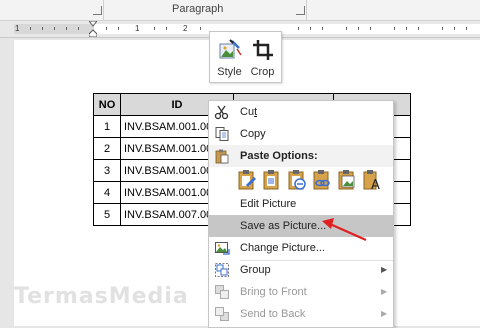 The width and height of the screenshot is (480, 328). I want to click on menu-label: Cut, so click(249, 112).